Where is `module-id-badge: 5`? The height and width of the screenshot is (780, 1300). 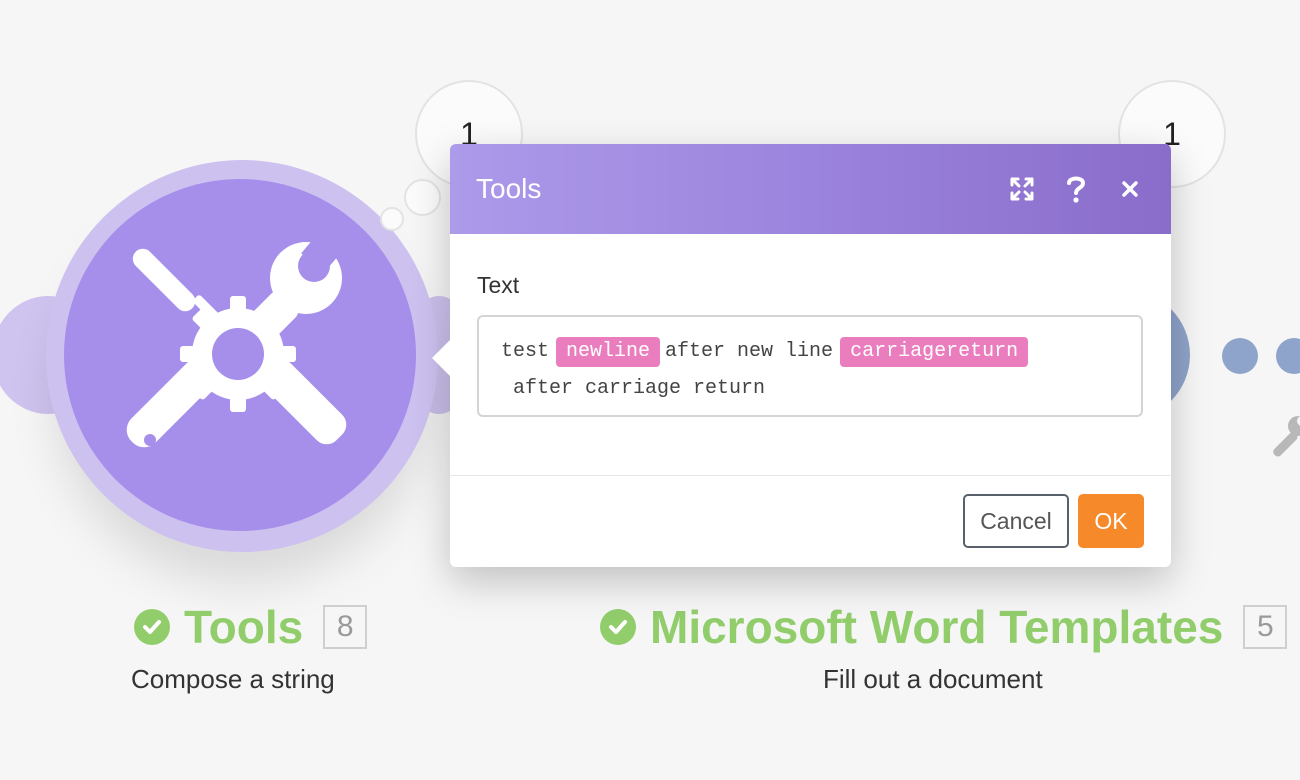
module-id-badge: 5 is located at coordinates (1265, 627).